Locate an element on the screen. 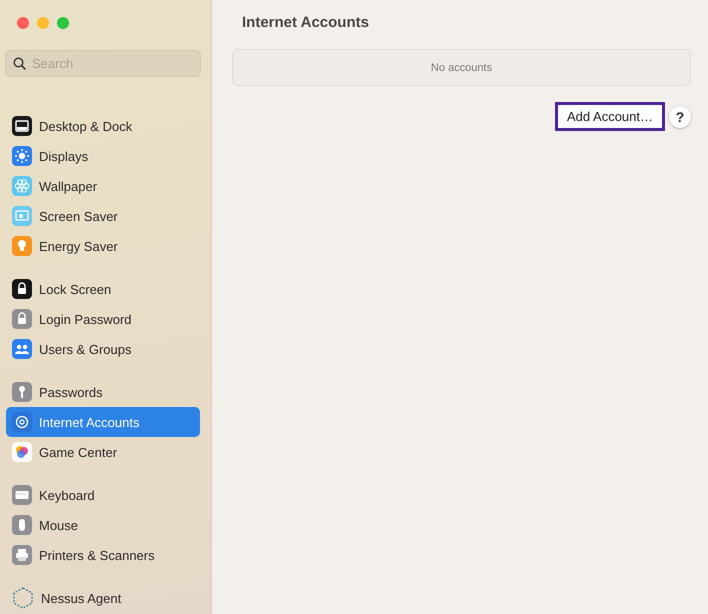 Image resolution: width=708 pixels, height=614 pixels. help-button: ? is located at coordinates (680, 117).